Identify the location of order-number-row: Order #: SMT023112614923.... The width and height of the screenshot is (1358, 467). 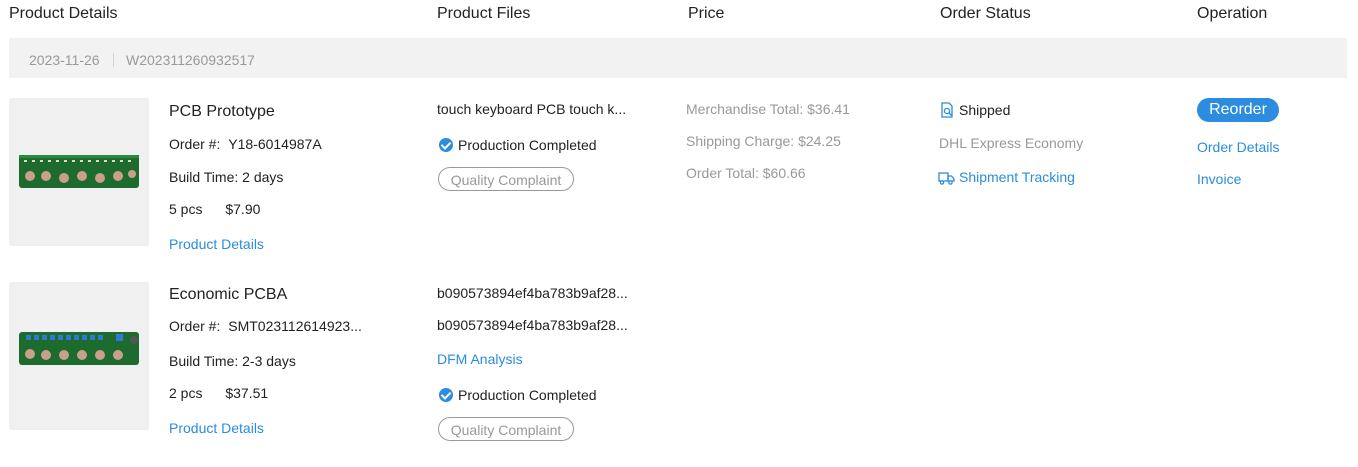
(265, 326).